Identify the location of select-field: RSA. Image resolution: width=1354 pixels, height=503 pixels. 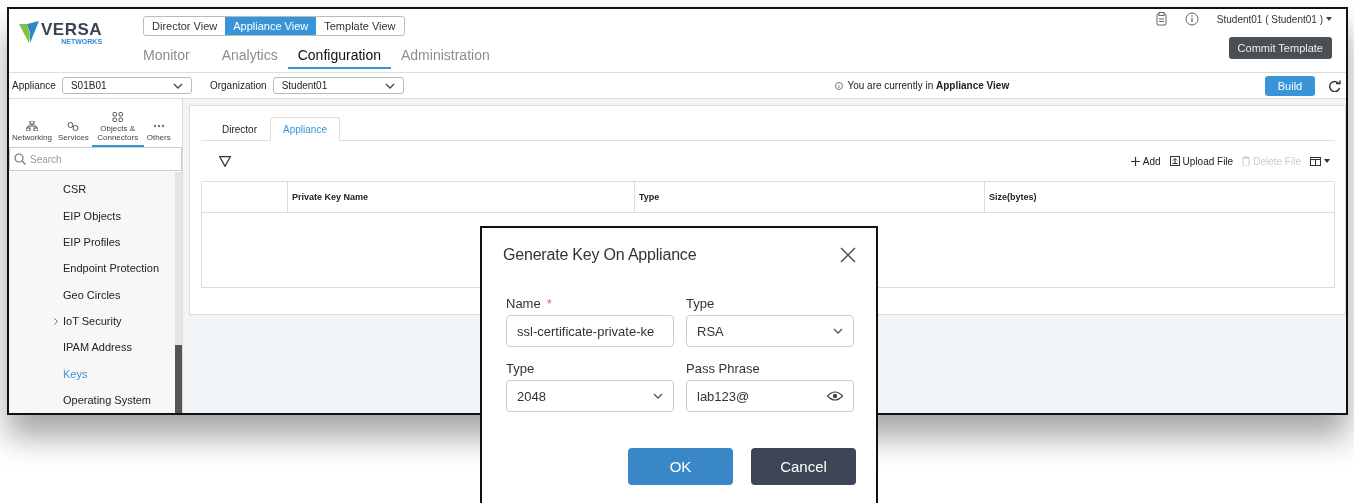
(770, 331).